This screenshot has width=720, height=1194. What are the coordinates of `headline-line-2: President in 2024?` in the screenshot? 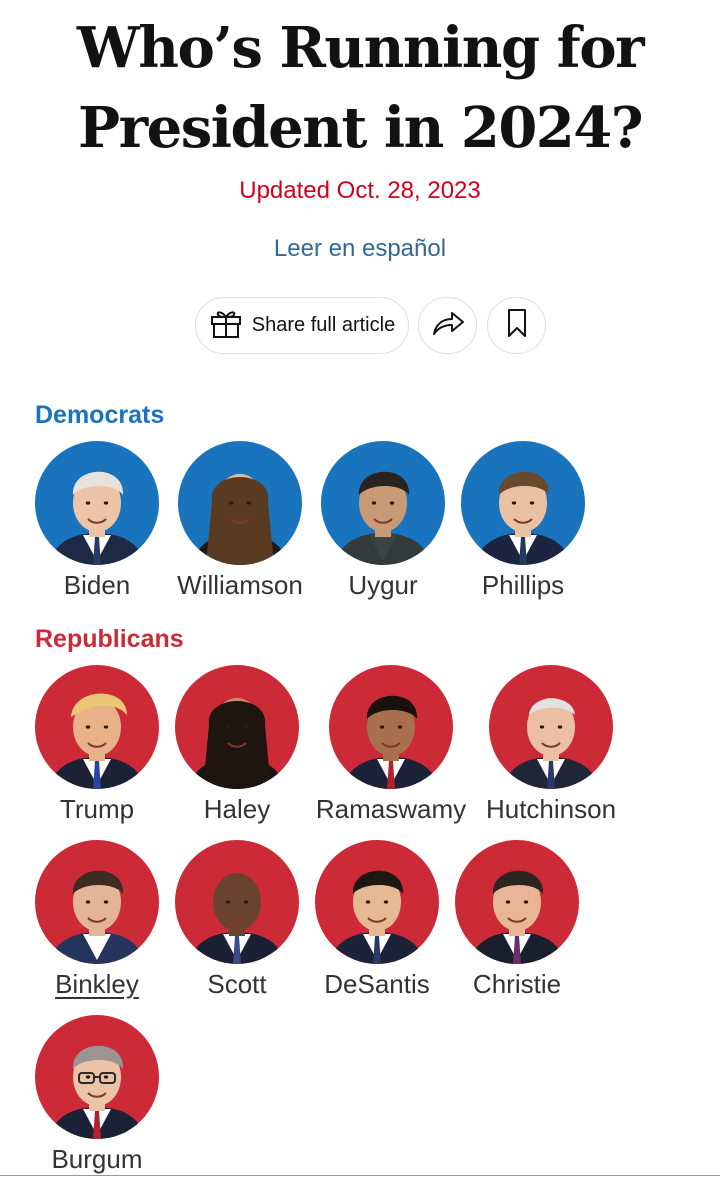 It's located at (360, 128).